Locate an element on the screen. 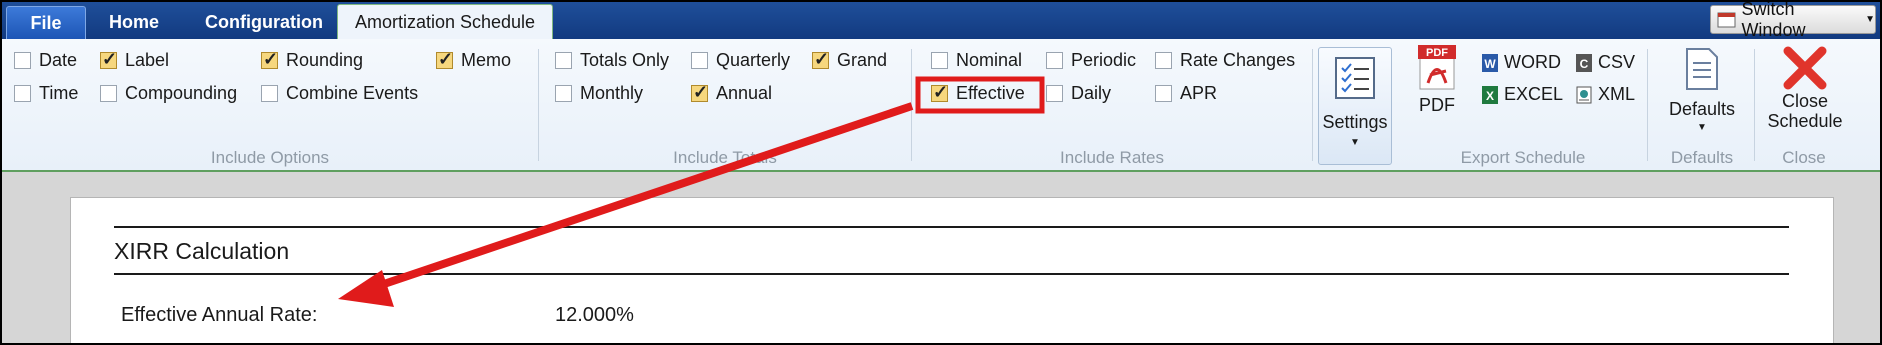 The image size is (1882, 345). checkbox-daily: Daily is located at coordinates (1078, 93).